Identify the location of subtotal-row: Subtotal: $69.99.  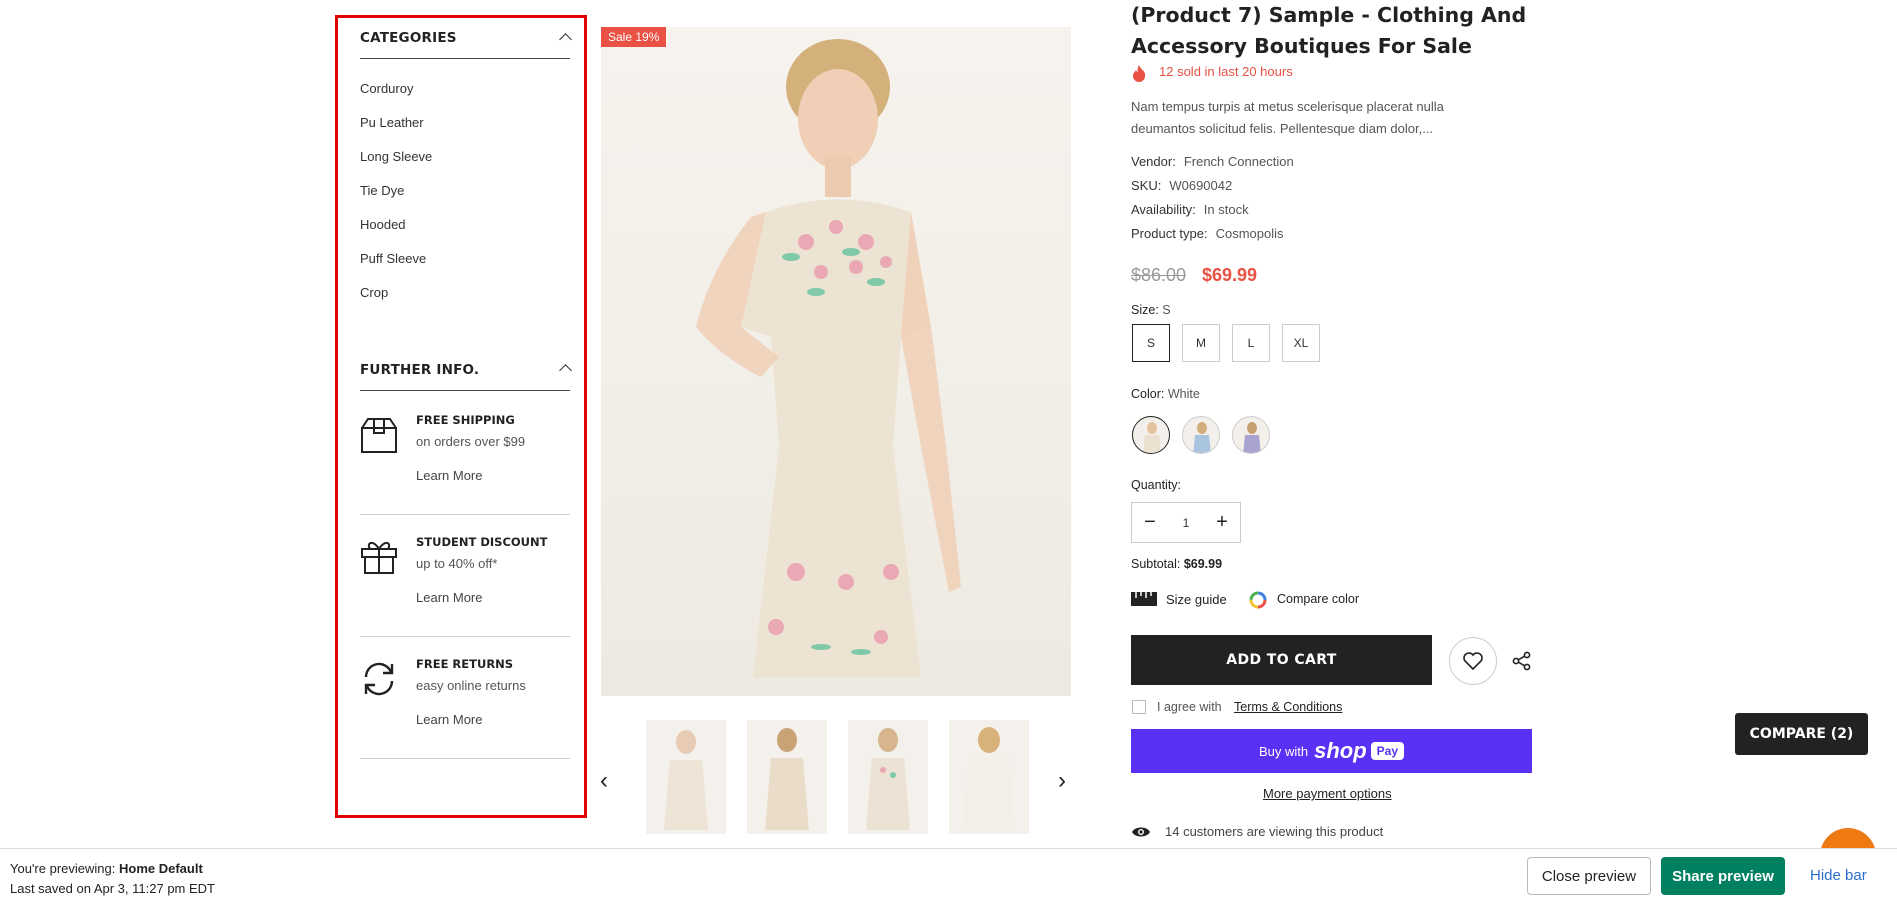
(1177, 564).